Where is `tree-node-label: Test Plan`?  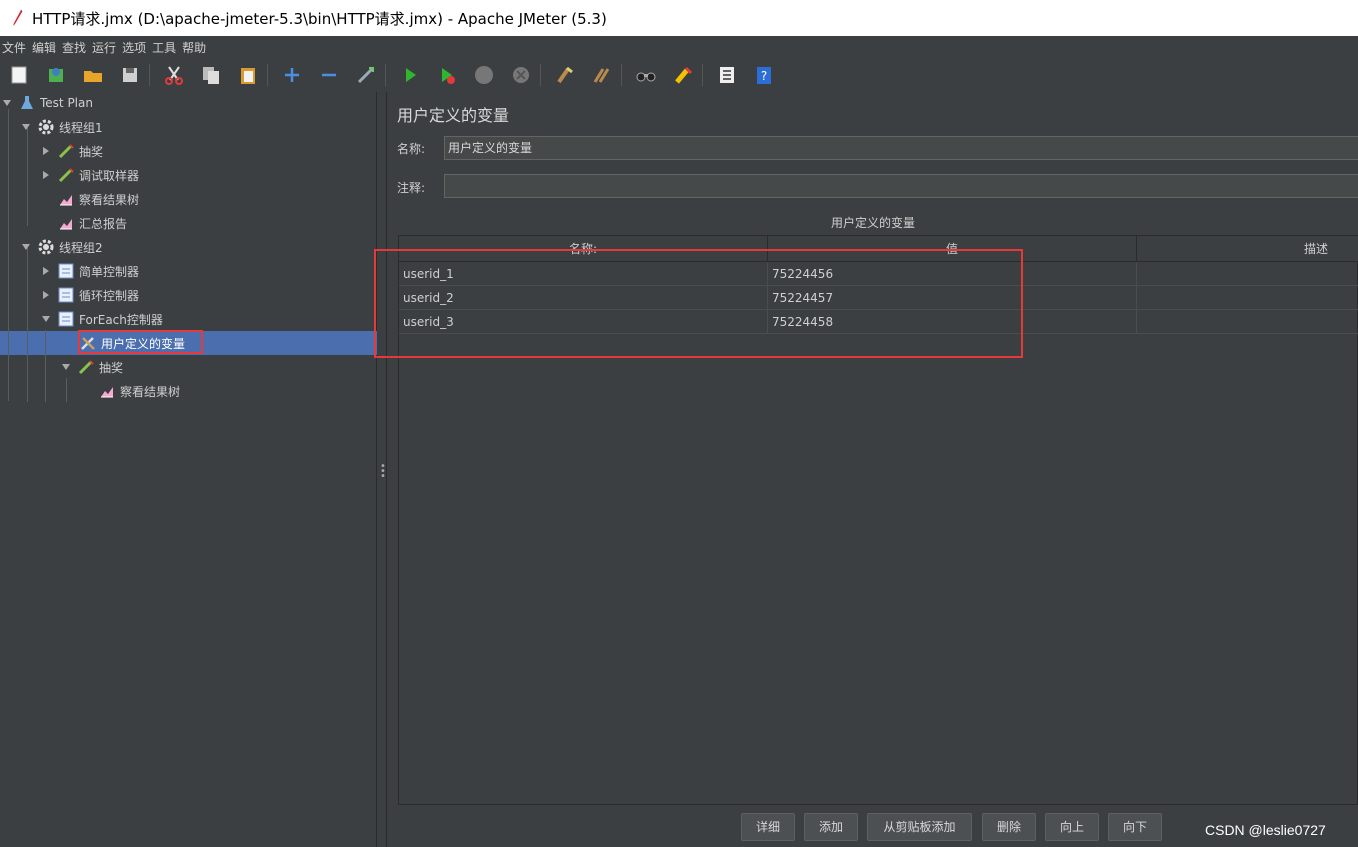
tree-node-label: Test Plan is located at coordinates (66, 103).